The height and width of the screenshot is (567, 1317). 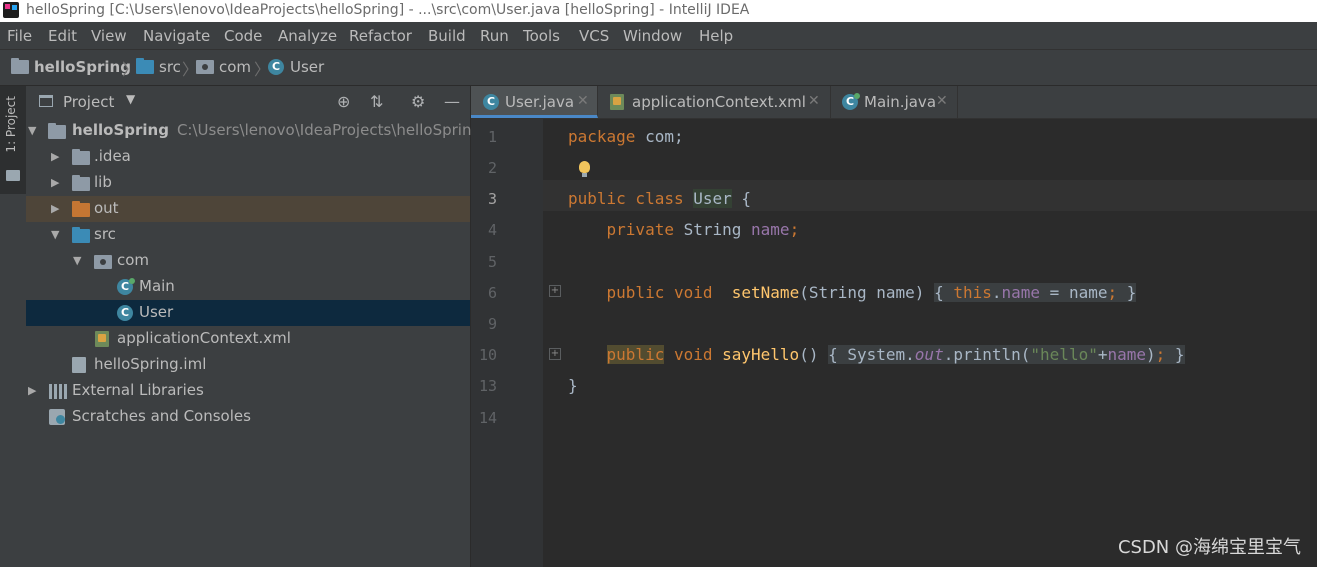 What do you see at coordinates (248, 391) in the screenshot?
I see `tree-node-external-libraries: ▶ External Libraries` at bounding box center [248, 391].